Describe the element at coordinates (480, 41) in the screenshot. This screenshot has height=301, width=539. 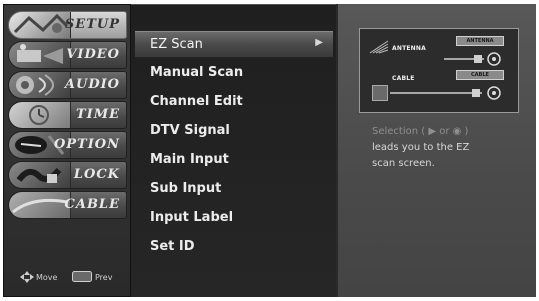
I see `antenna-port-label: ANTENNA` at that location.